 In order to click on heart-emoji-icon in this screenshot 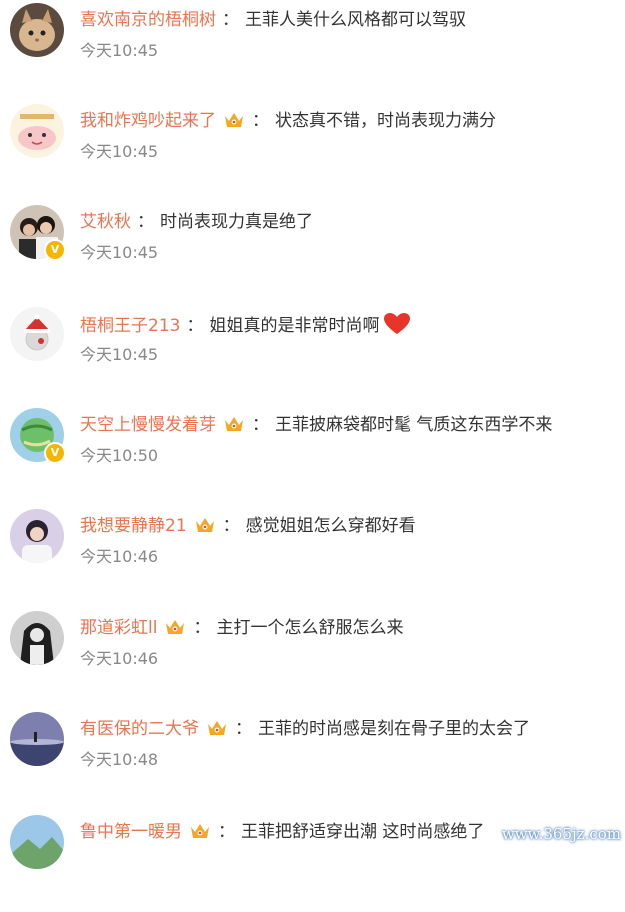, I will do `click(397, 324)`.